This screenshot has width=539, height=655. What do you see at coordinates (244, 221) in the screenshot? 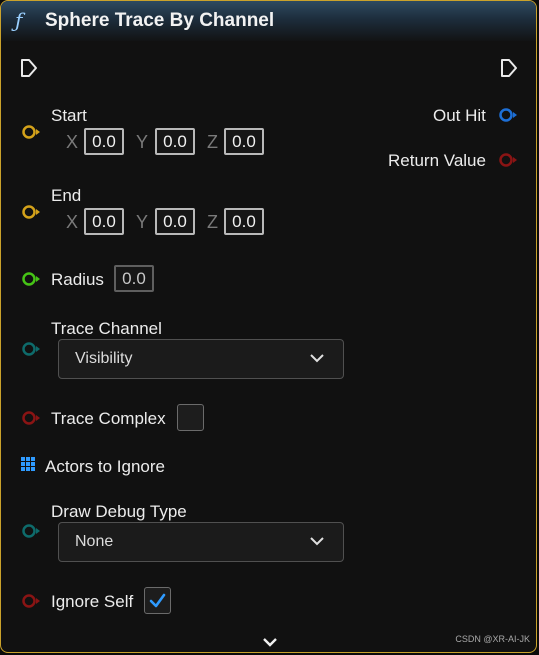
I see `end-z-field: 0.0` at bounding box center [244, 221].